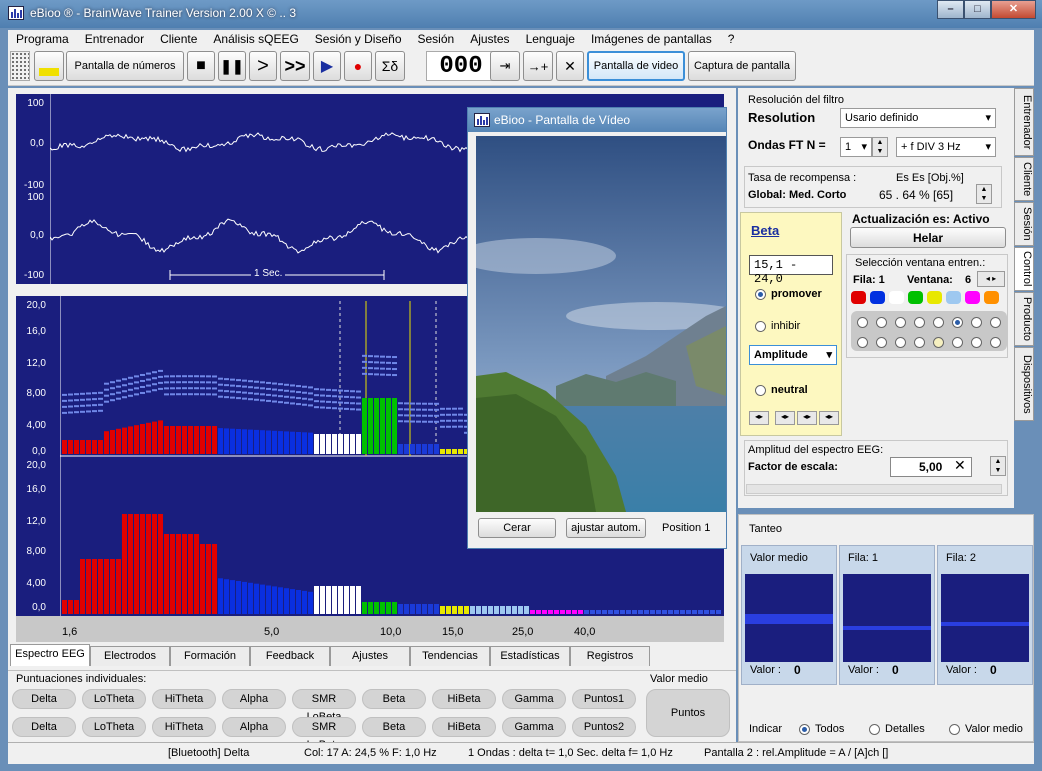 This screenshot has height=771, width=1042. I want to click on band-nav-left: ◂▸, so click(759, 418).